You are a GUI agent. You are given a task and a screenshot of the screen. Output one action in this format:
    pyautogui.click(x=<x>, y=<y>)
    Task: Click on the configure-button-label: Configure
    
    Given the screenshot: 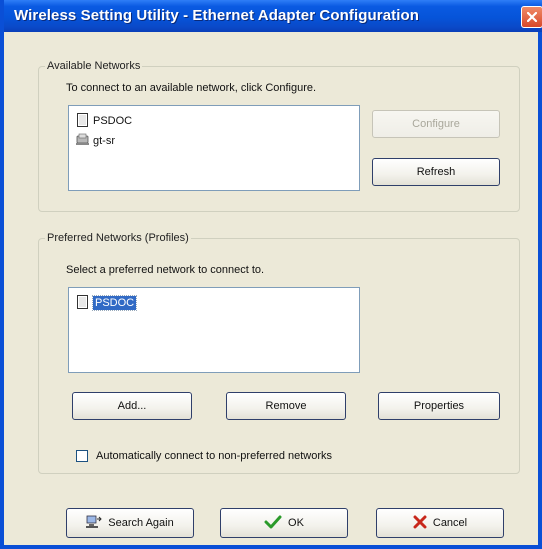 What is the action you would take?
    pyautogui.click(x=436, y=124)
    